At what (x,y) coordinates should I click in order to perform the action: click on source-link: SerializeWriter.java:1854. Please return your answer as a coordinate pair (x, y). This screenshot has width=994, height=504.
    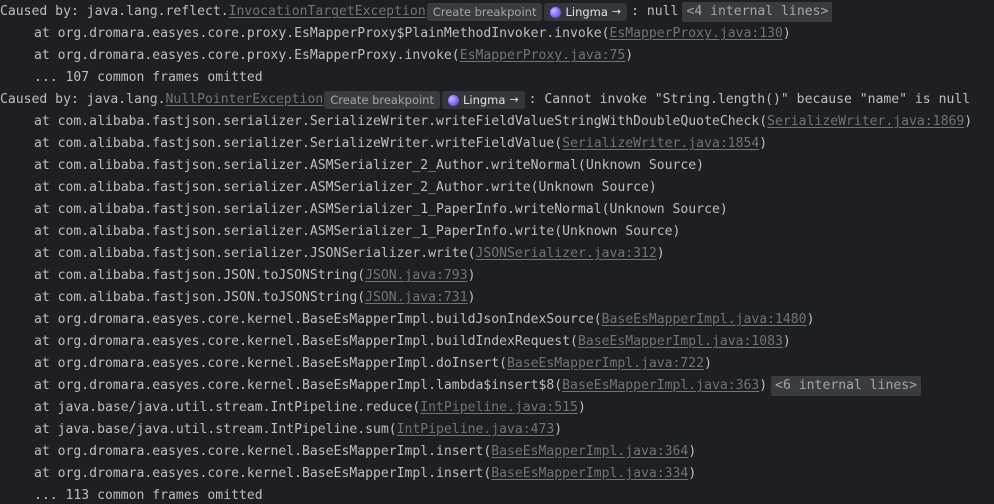
    Looking at the image, I should click on (660, 144).